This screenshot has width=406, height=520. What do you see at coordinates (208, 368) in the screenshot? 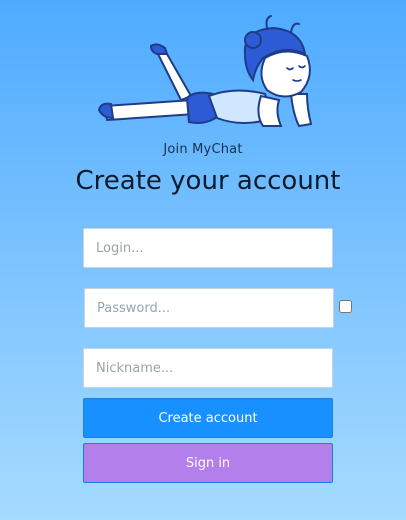
I see `nickname-input` at bounding box center [208, 368].